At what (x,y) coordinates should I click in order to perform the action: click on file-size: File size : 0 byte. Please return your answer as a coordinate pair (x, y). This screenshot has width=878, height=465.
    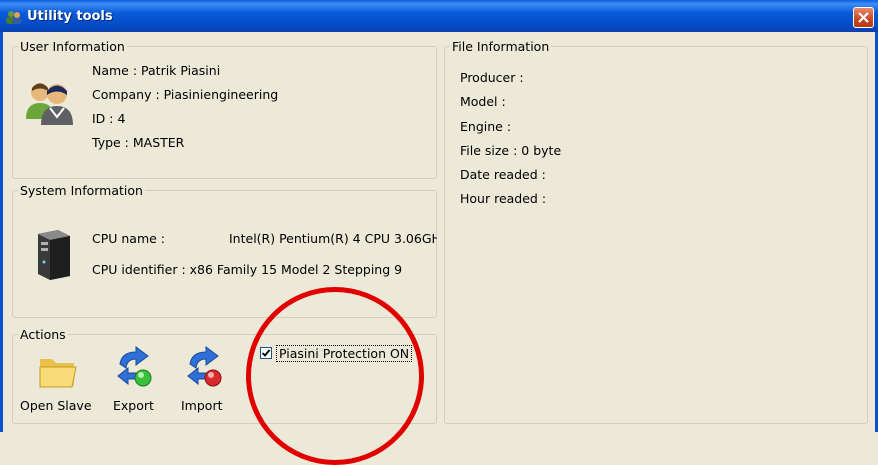
    Looking at the image, I should click on (511, 150).